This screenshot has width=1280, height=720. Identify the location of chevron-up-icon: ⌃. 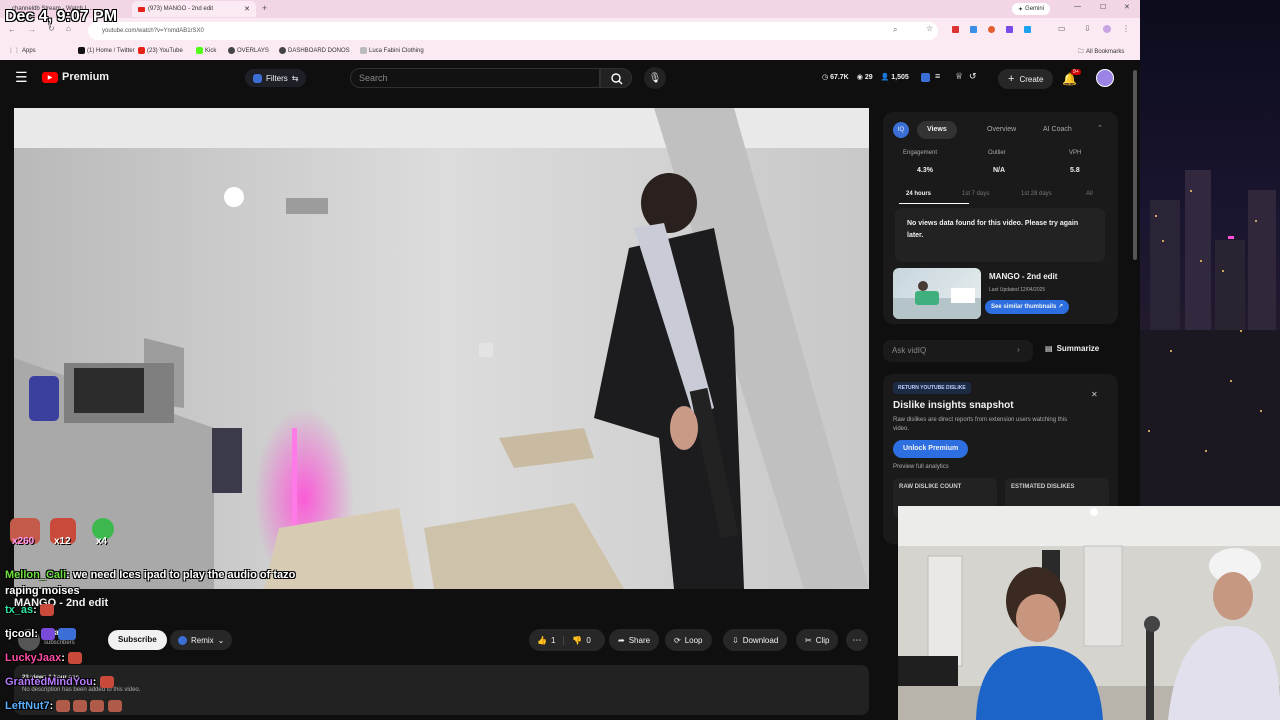
(1100, 128).